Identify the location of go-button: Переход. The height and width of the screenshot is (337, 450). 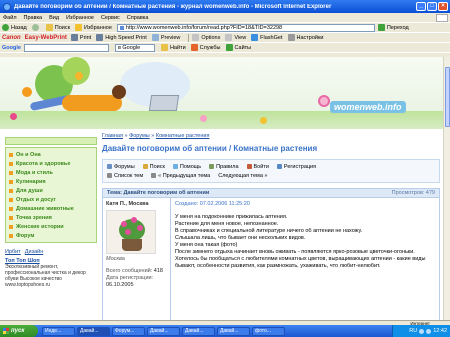
(393, 27).